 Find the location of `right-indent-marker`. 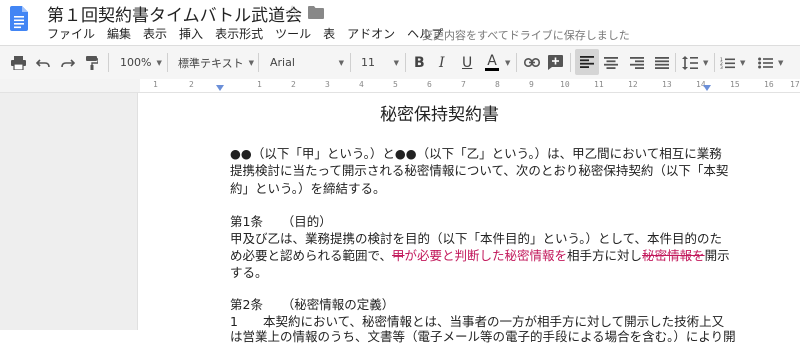

right-indent-marker is located at coordinates (707, 88).